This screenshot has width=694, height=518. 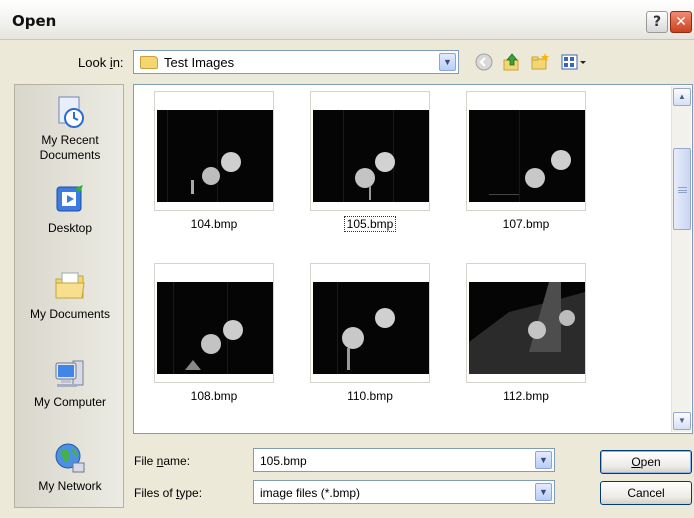 I want to click on scroll-up-button: ▲, so click(x=682, y=97).